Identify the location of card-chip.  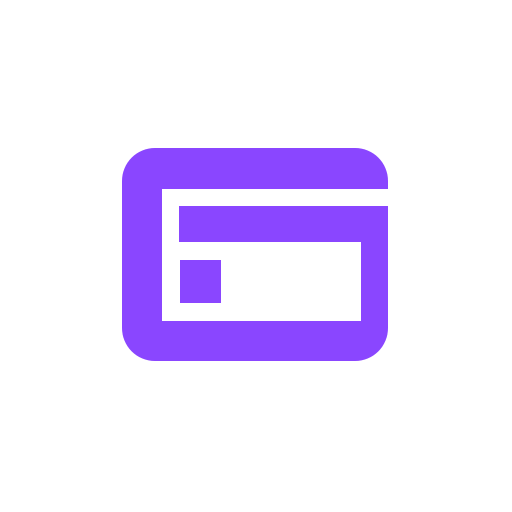
(200, 281).